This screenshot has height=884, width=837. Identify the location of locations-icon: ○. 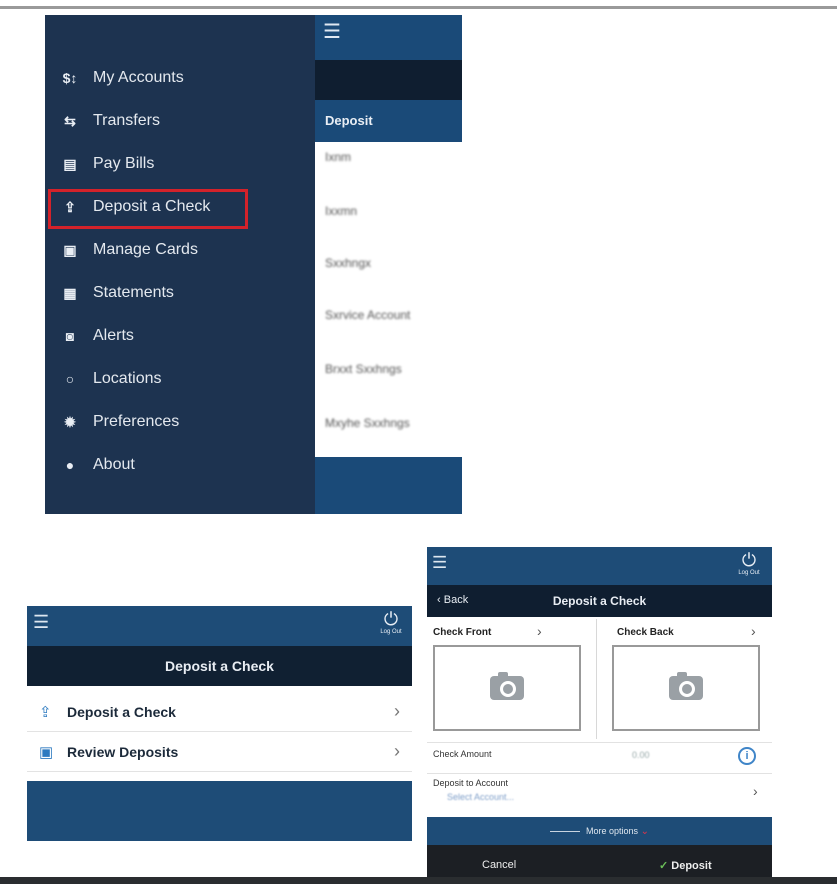
(70, 379).